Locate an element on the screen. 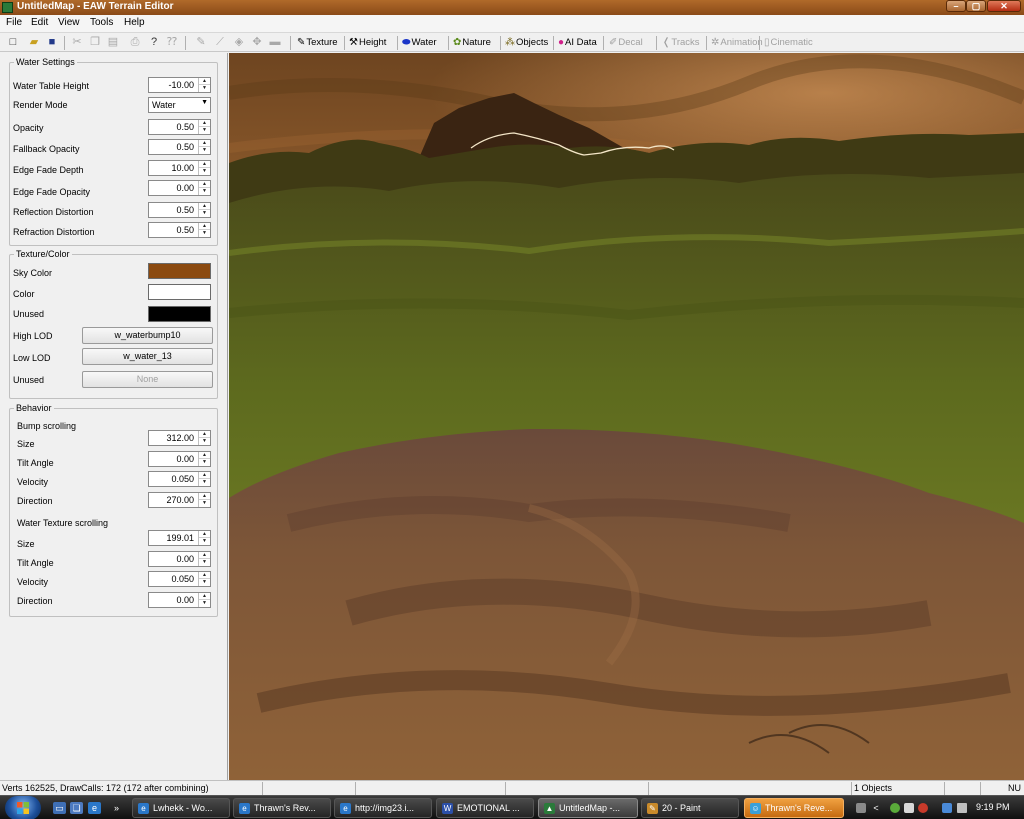 The image size is (1024, 819). opacity-label: Opacity is located at coordinates (28, 128).